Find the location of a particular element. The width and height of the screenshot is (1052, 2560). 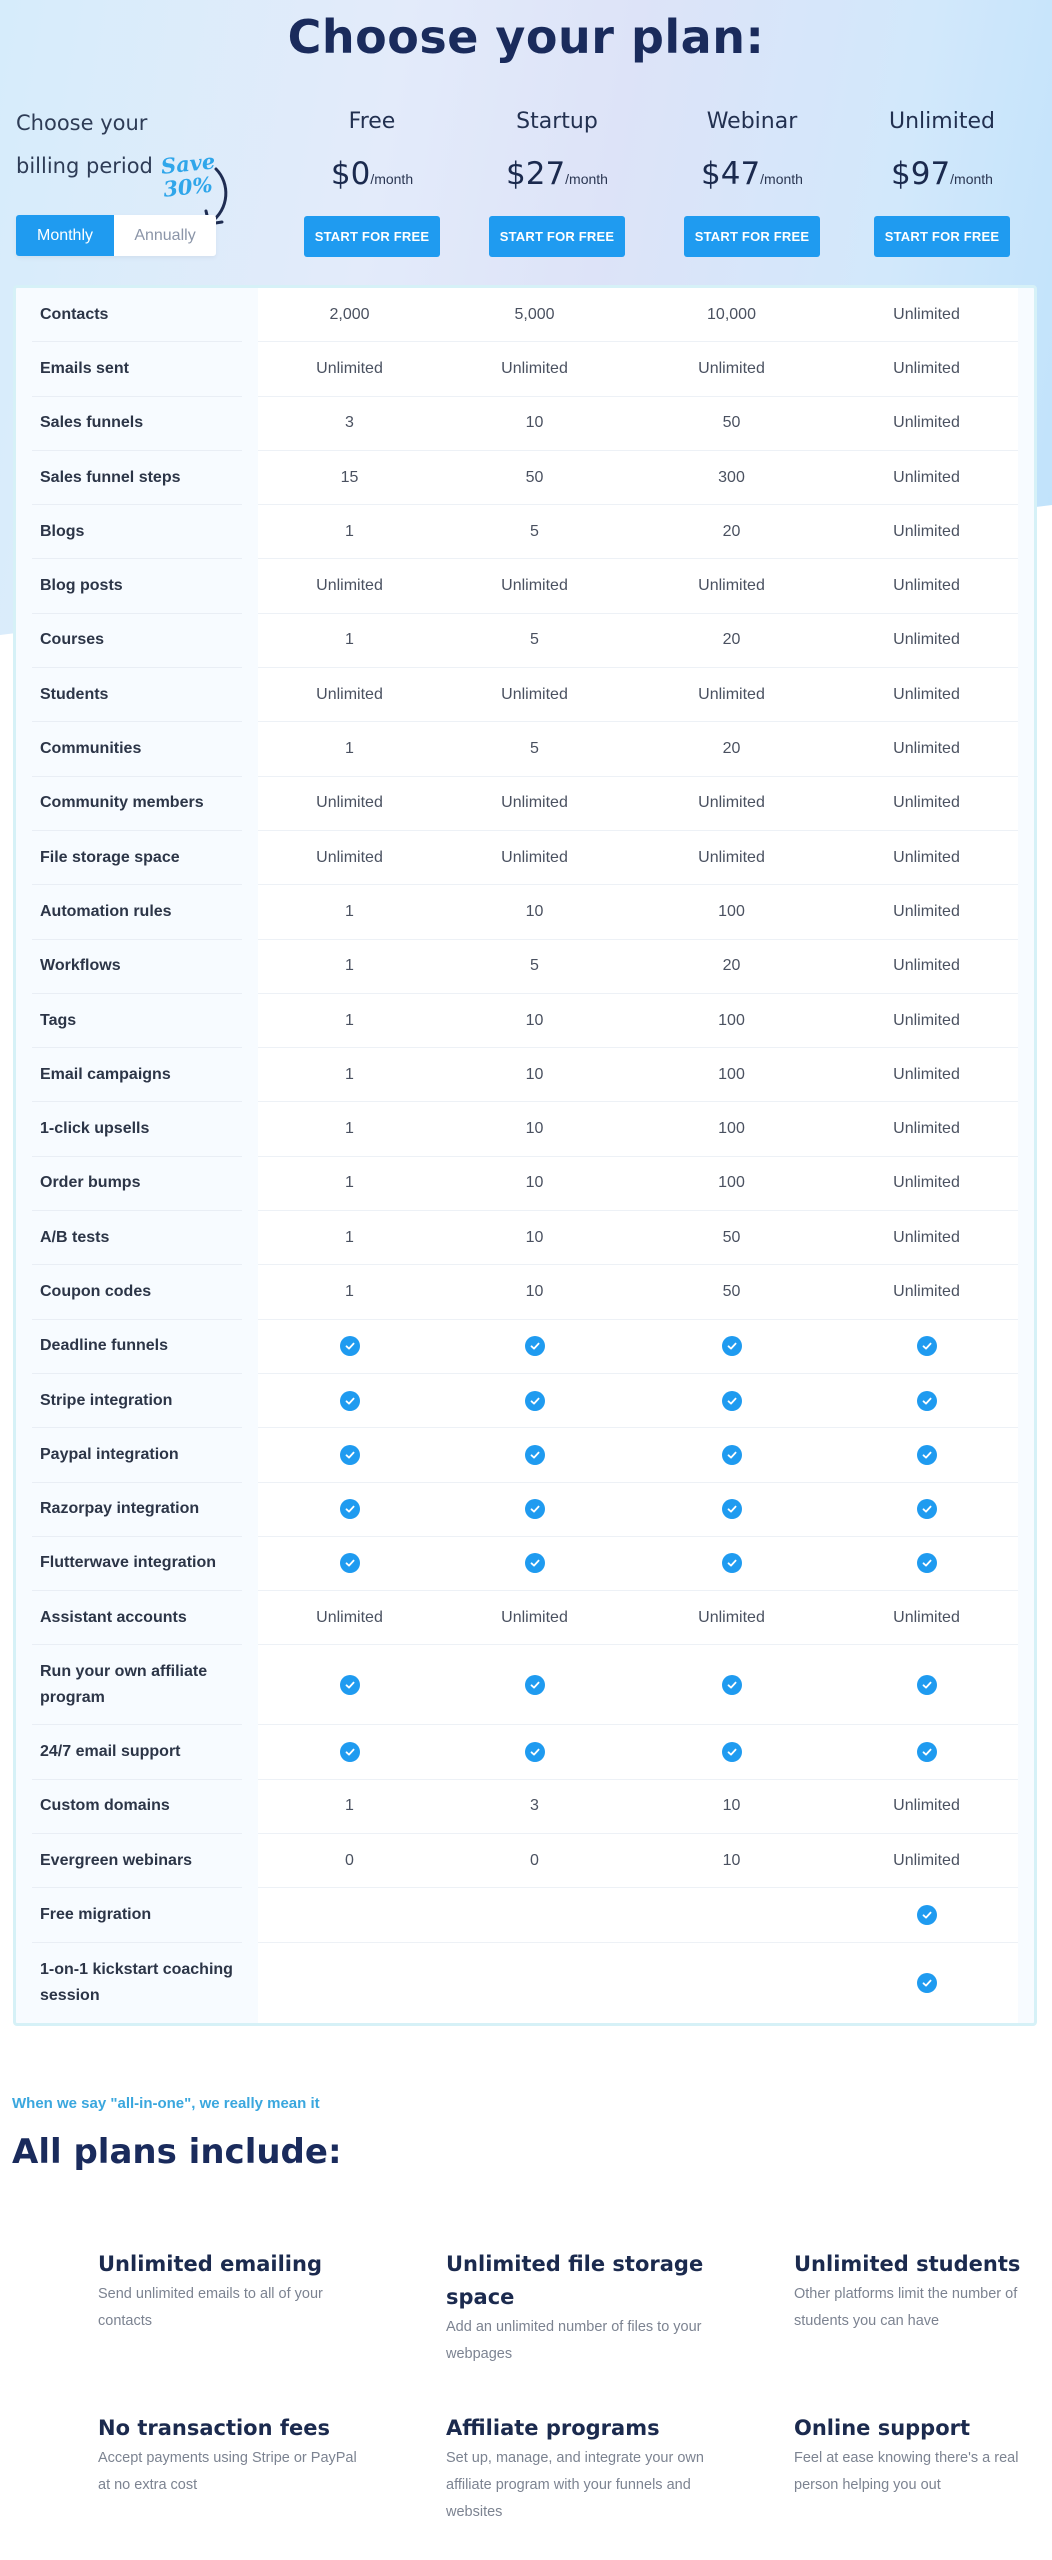

price-amount: $27 is located at coordinates (536, 174).